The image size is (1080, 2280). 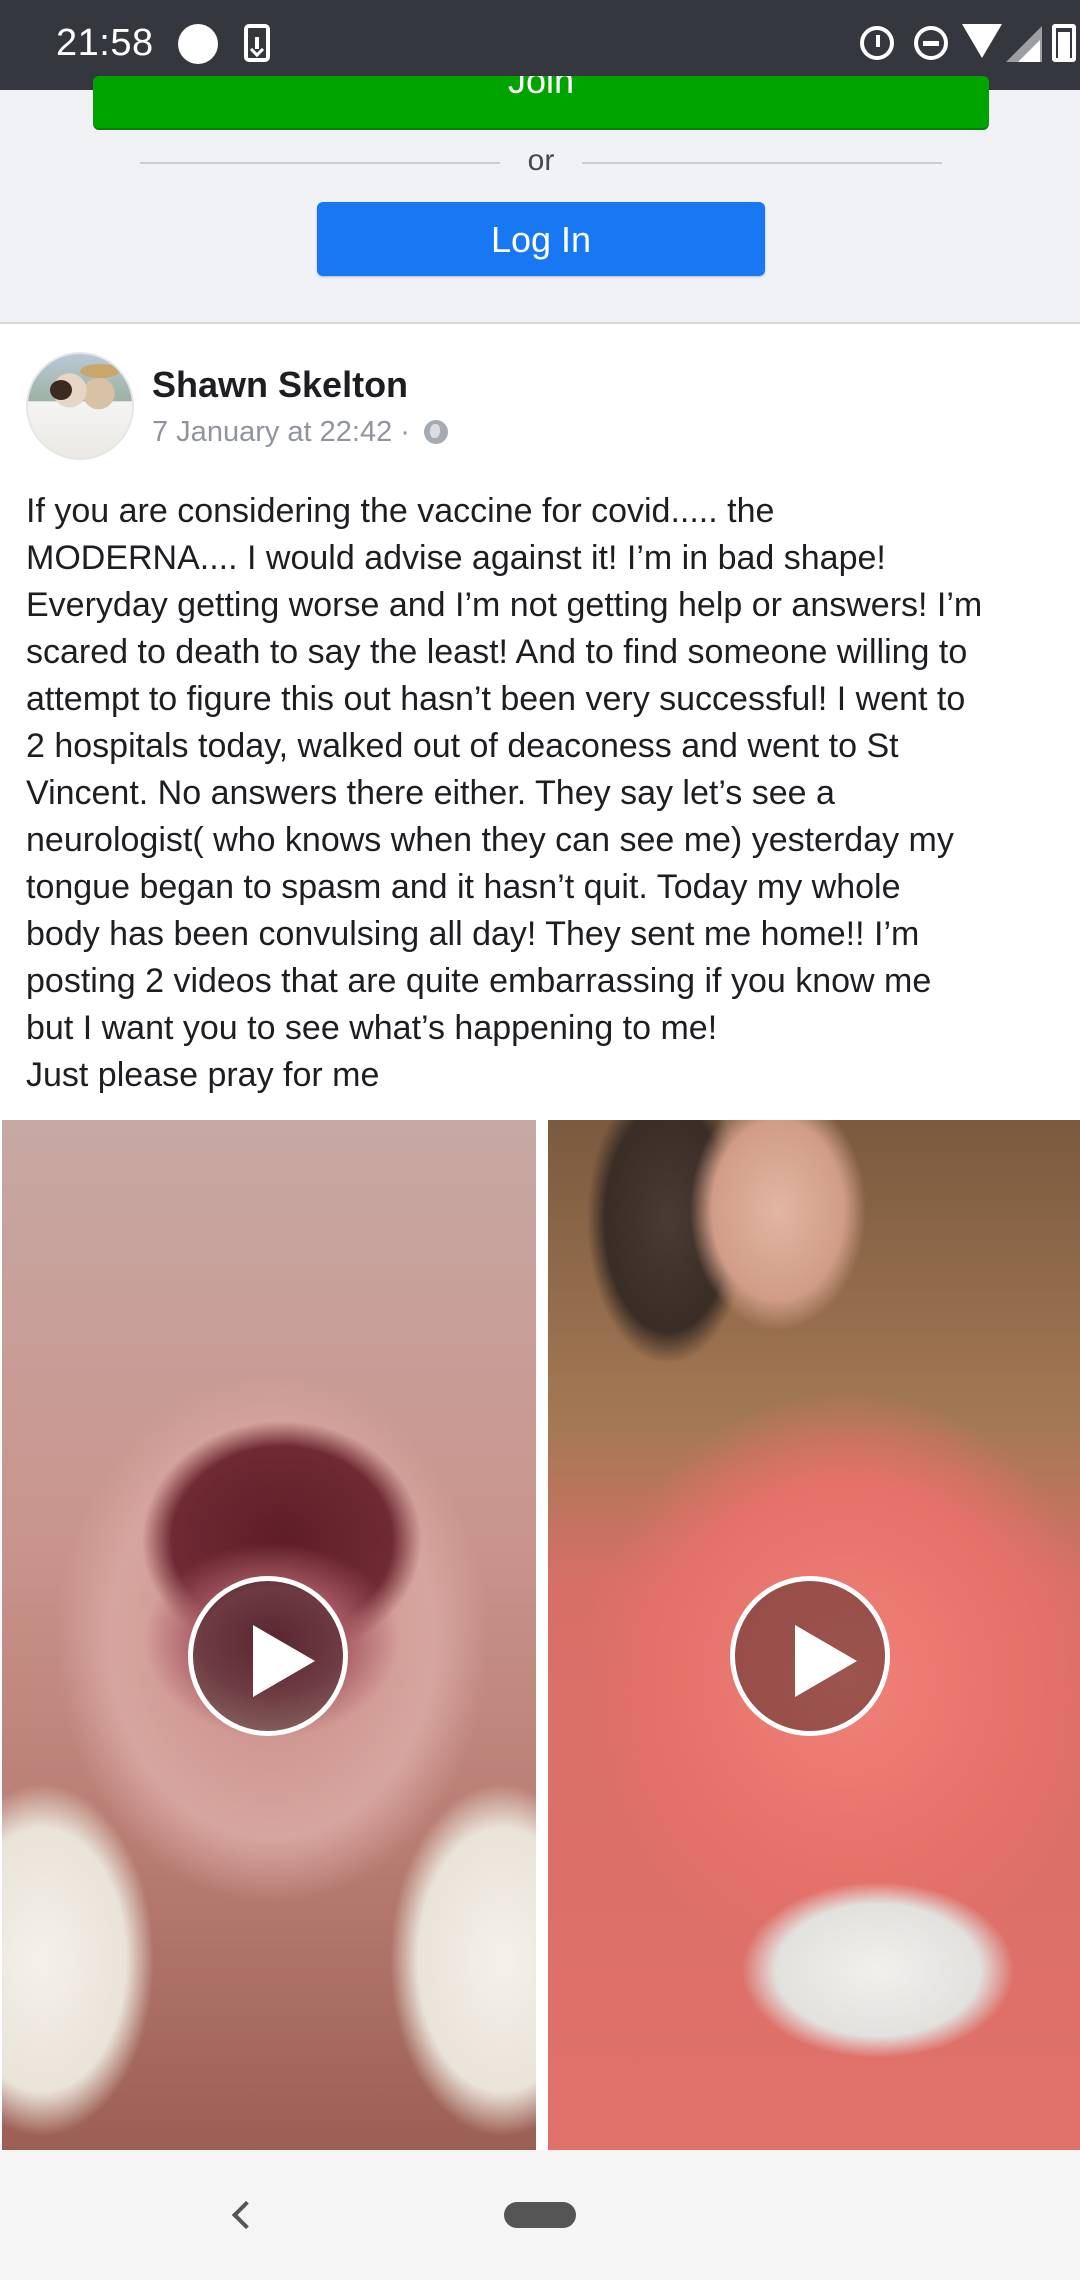 What do you see at coordinates (541, 239) in the screenshot?
I see `login-button: Log In` at bounding box center [541, 239].